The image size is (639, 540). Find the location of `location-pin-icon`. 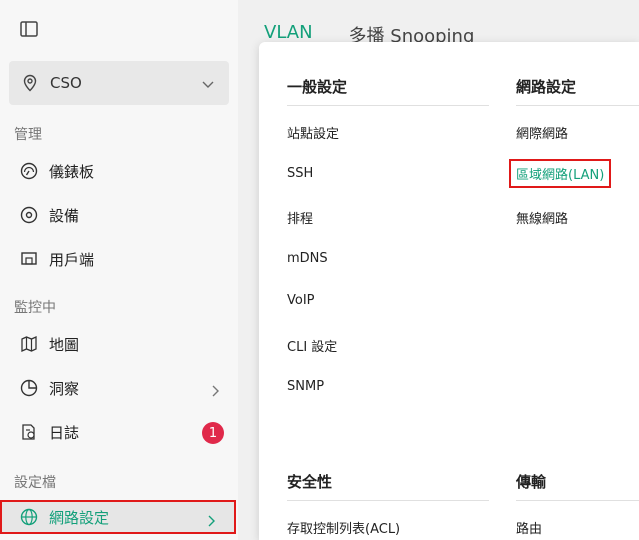

location-pin-icon is located at coordinates (30, 83).